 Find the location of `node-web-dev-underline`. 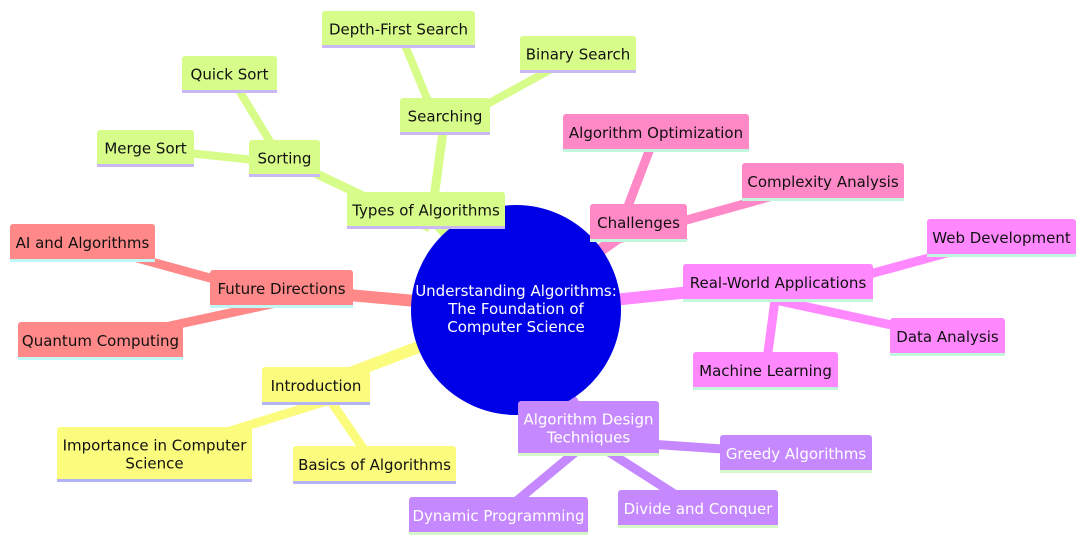

node-web-dev-underline is located at coordinates (1001, 255).